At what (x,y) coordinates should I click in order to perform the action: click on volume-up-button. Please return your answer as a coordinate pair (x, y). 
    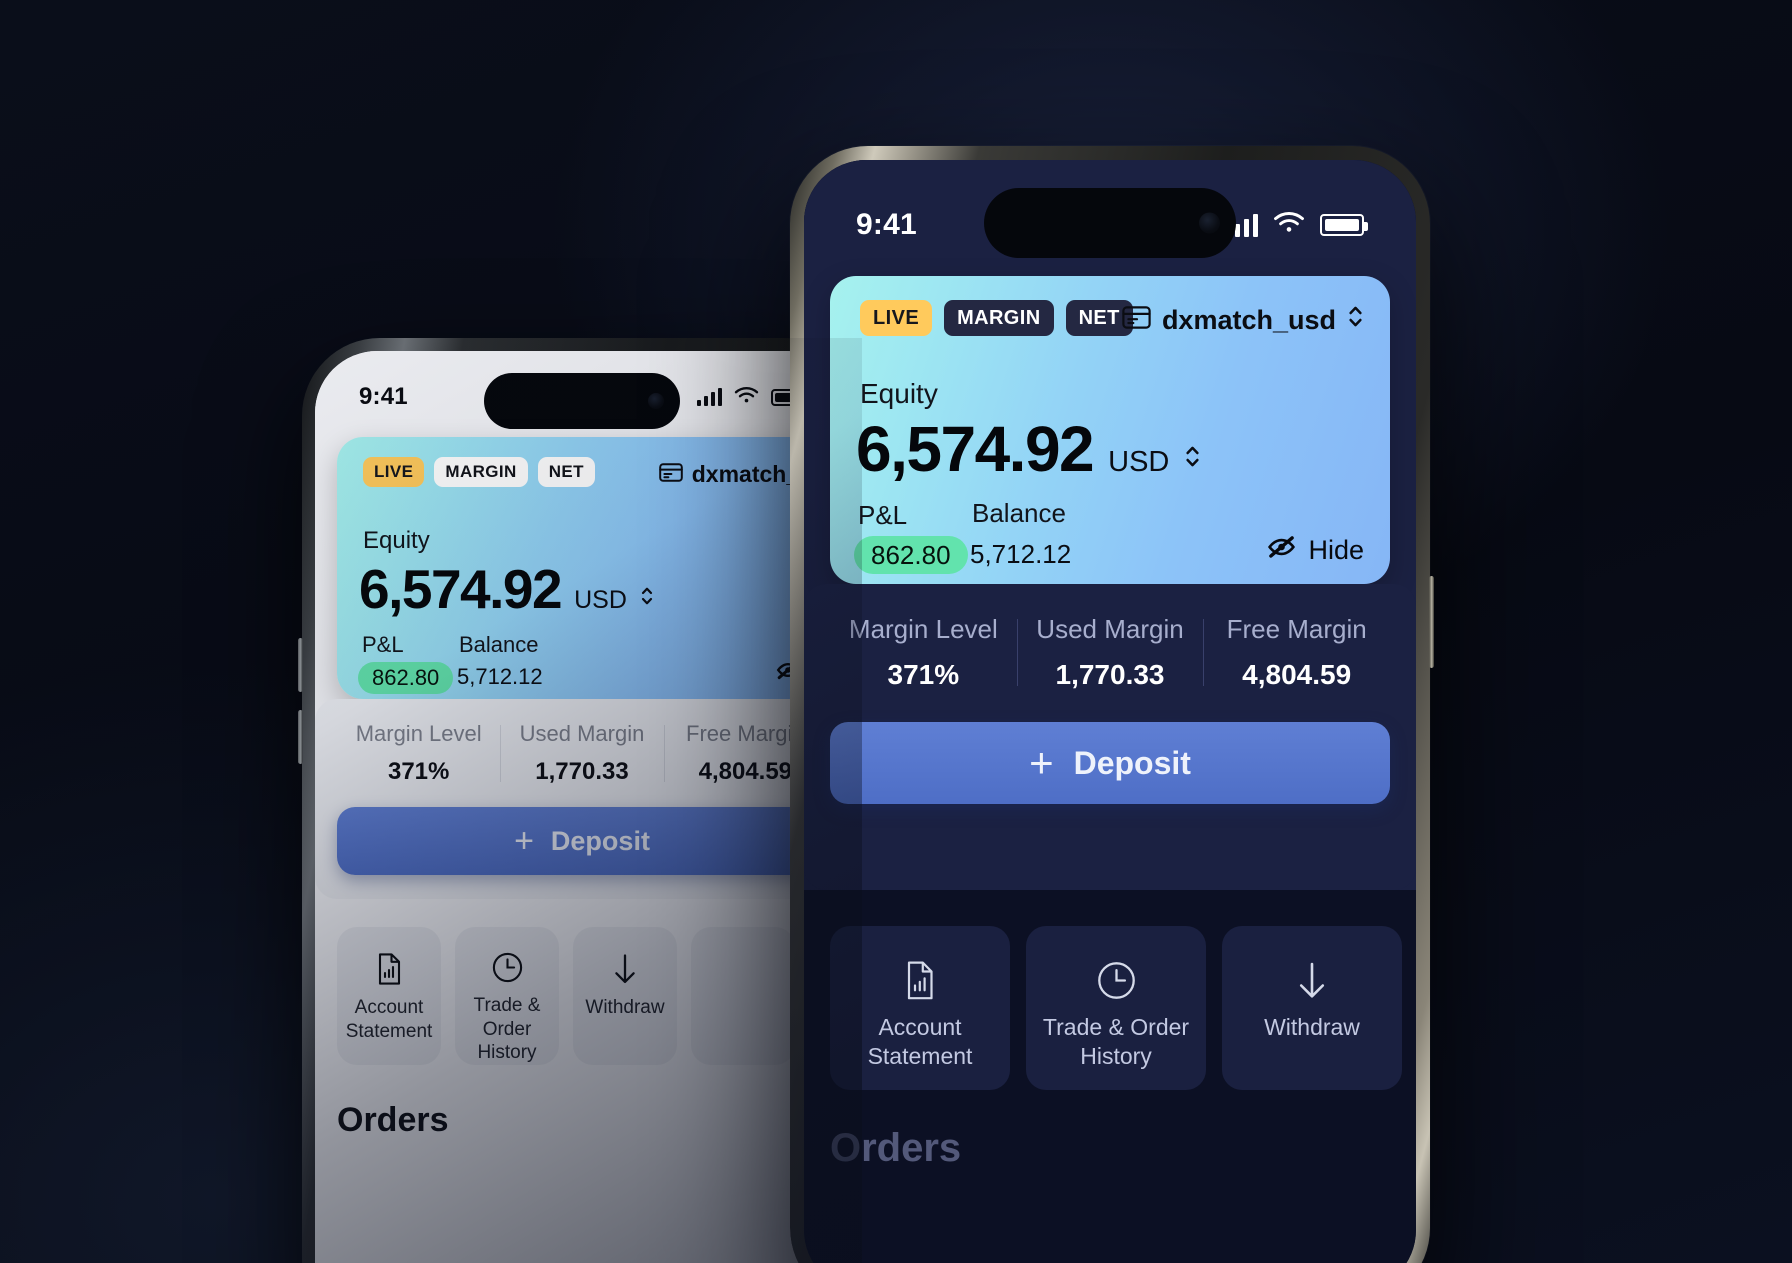
    Looking at the image, I should click on (300, 665).